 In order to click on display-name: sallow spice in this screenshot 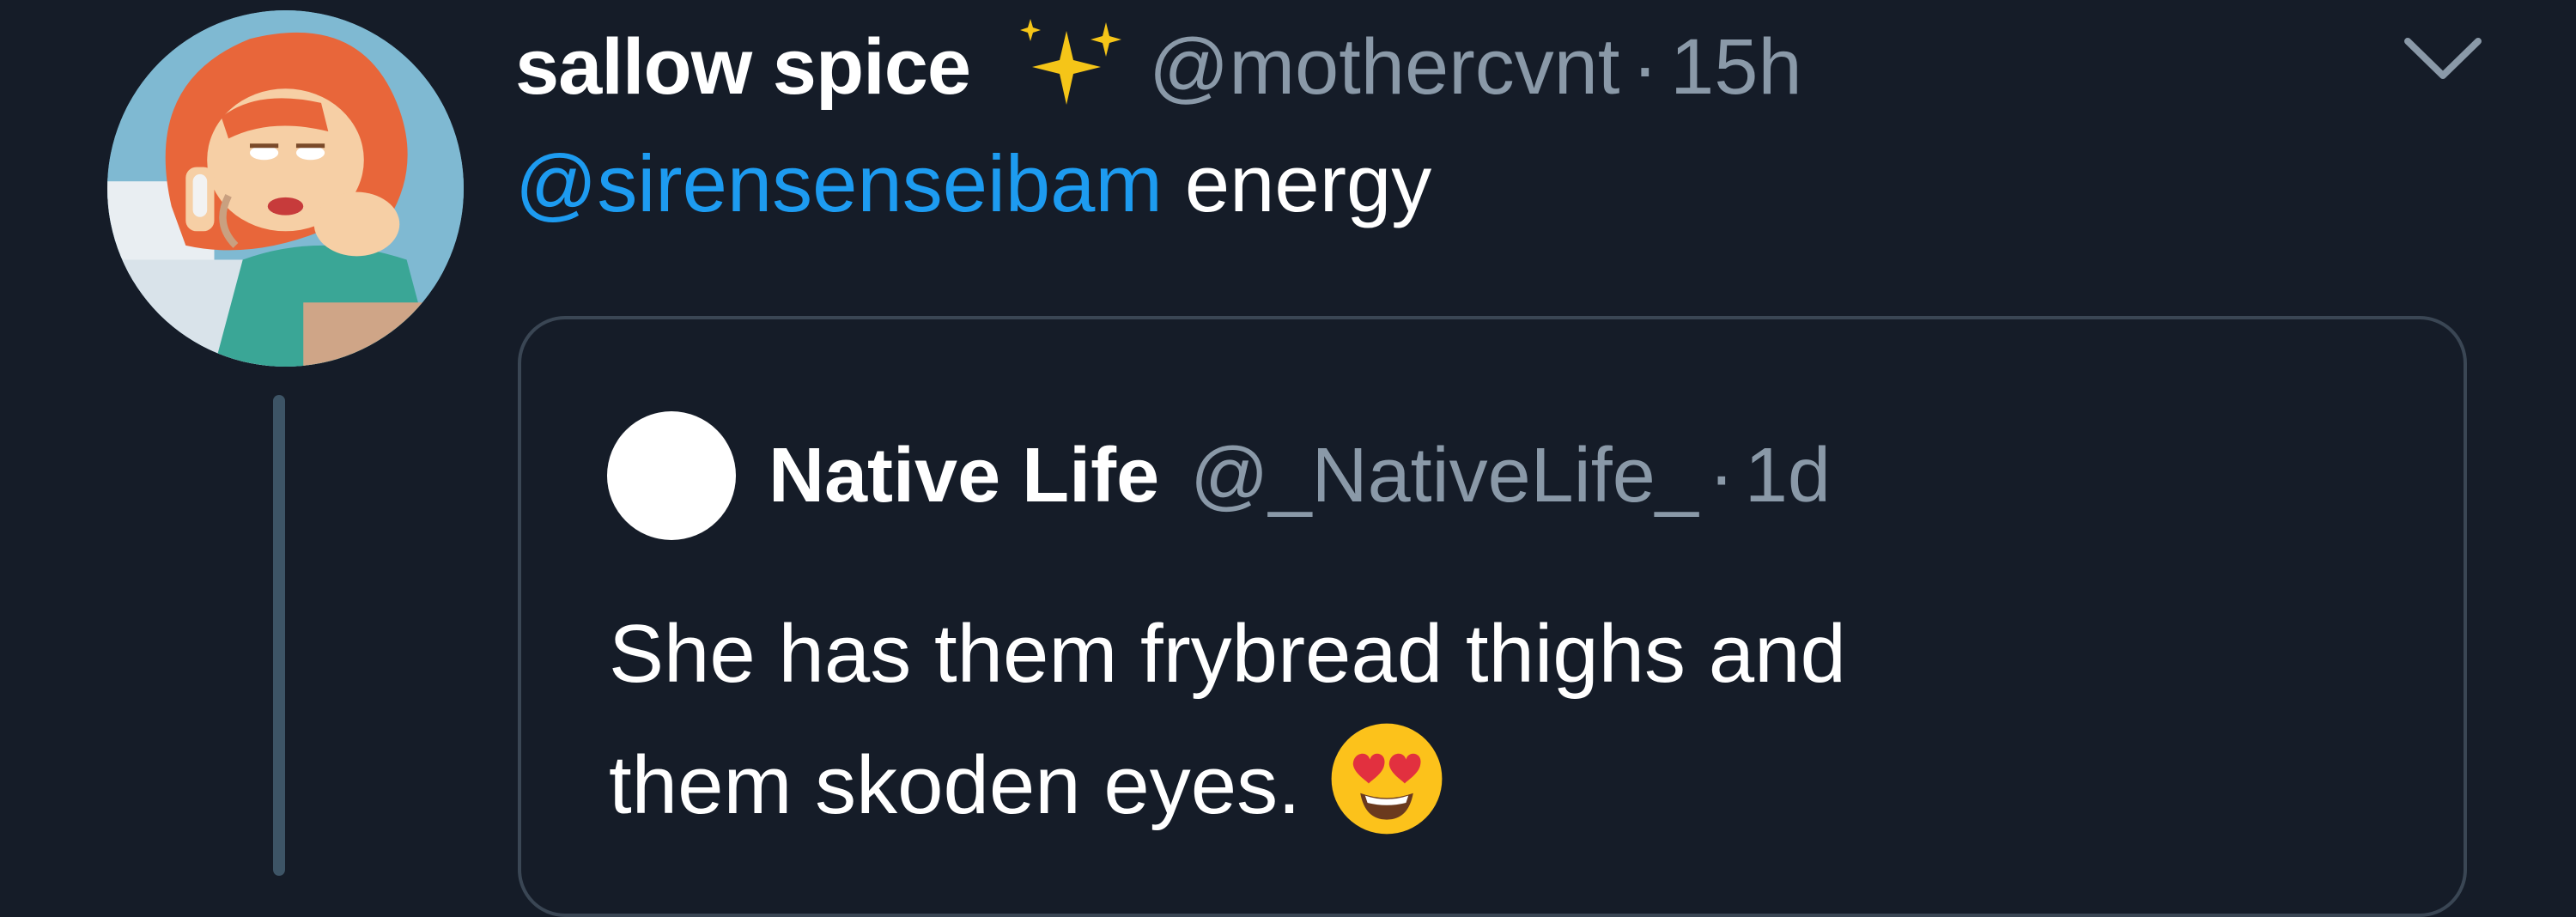, I will do `click(743, 67)`.